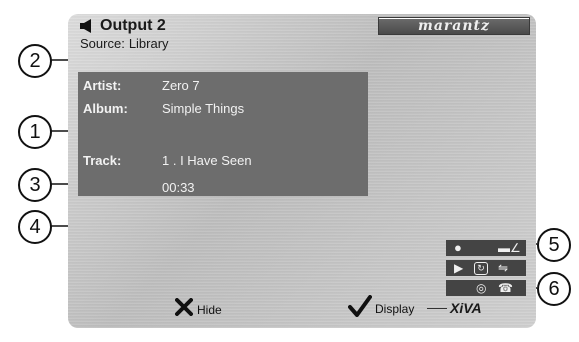  What do you see at coordinates (505, 288) in the screenshot?
I see `phone-icon: ☎` at bounding box center [505, 288].